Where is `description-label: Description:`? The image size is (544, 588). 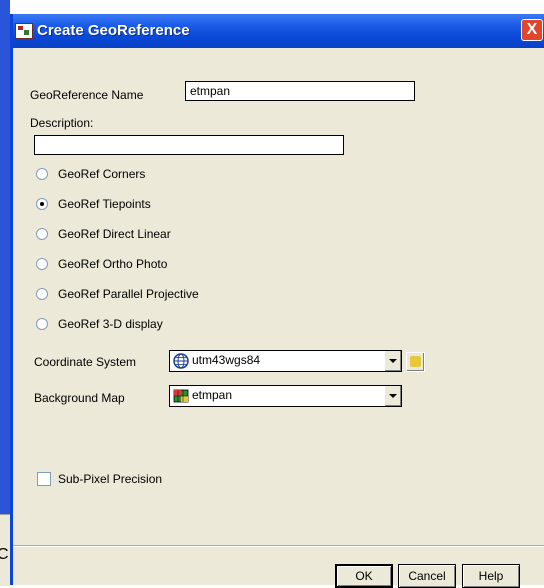
description-label: Description: is located at coordinates (62, 123).